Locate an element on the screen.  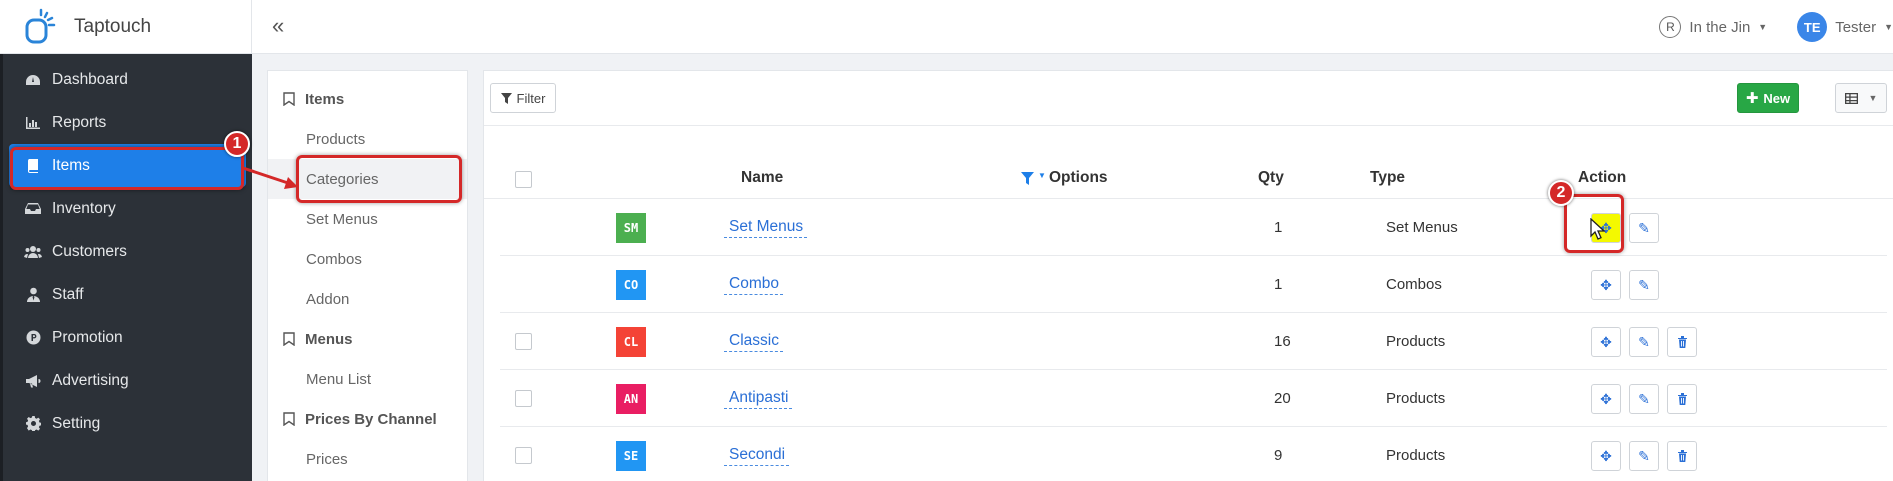
sidebar-item-staff: Staff is located at coordinates (127, 294).